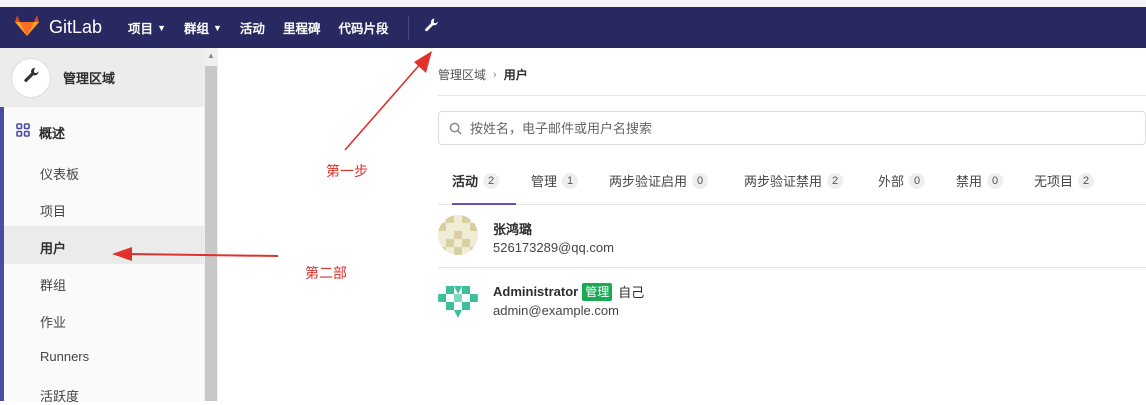 The width and height of the screenshot is (1146, 405). I want to click on tab-2fa-enabled: 两步验证启用 0, so click(659, 180).